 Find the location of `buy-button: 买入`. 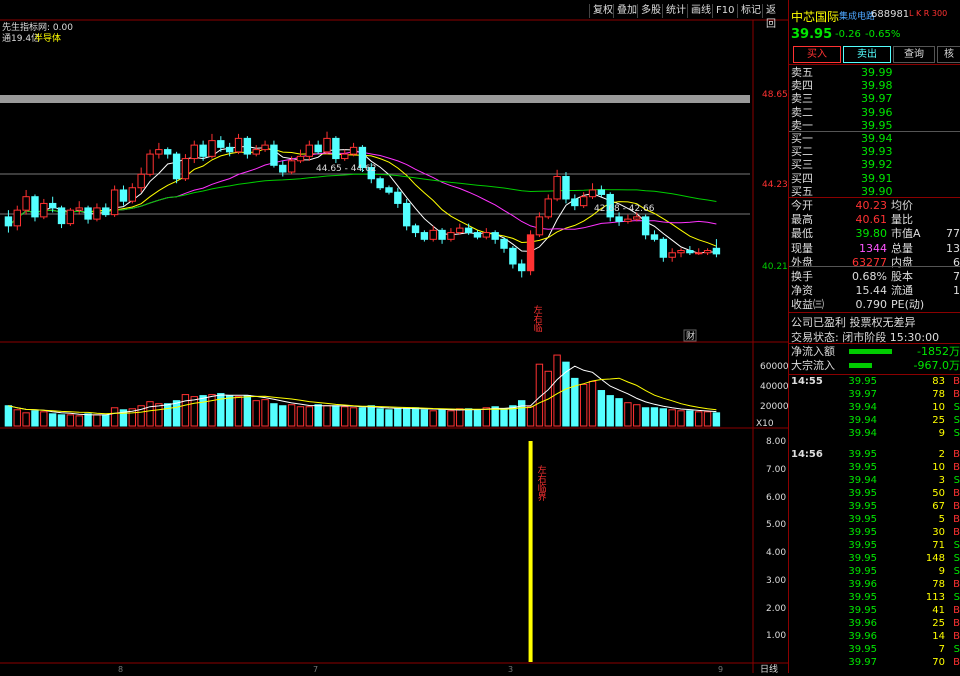

buy-button: 买入 is located at coordinates (817, 54).